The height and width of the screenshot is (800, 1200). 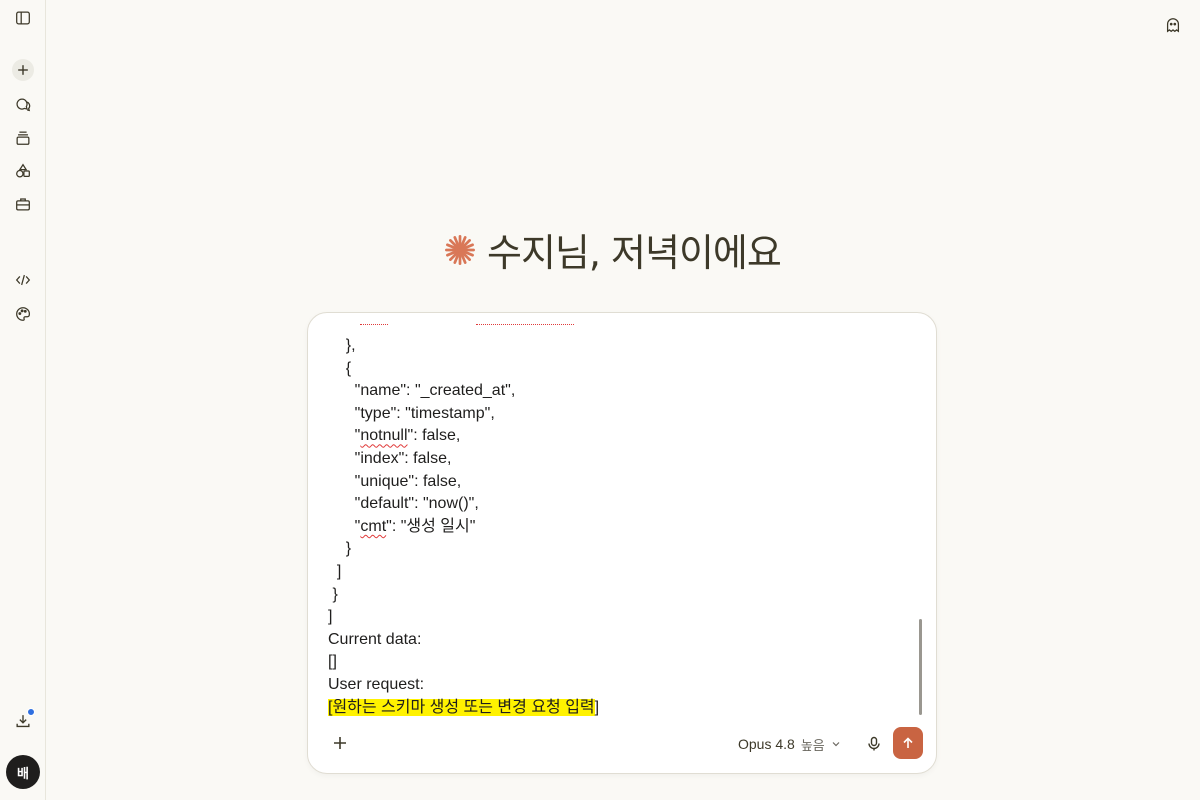 I want to click on chevron-down-icon, so click(x=836, y=744).